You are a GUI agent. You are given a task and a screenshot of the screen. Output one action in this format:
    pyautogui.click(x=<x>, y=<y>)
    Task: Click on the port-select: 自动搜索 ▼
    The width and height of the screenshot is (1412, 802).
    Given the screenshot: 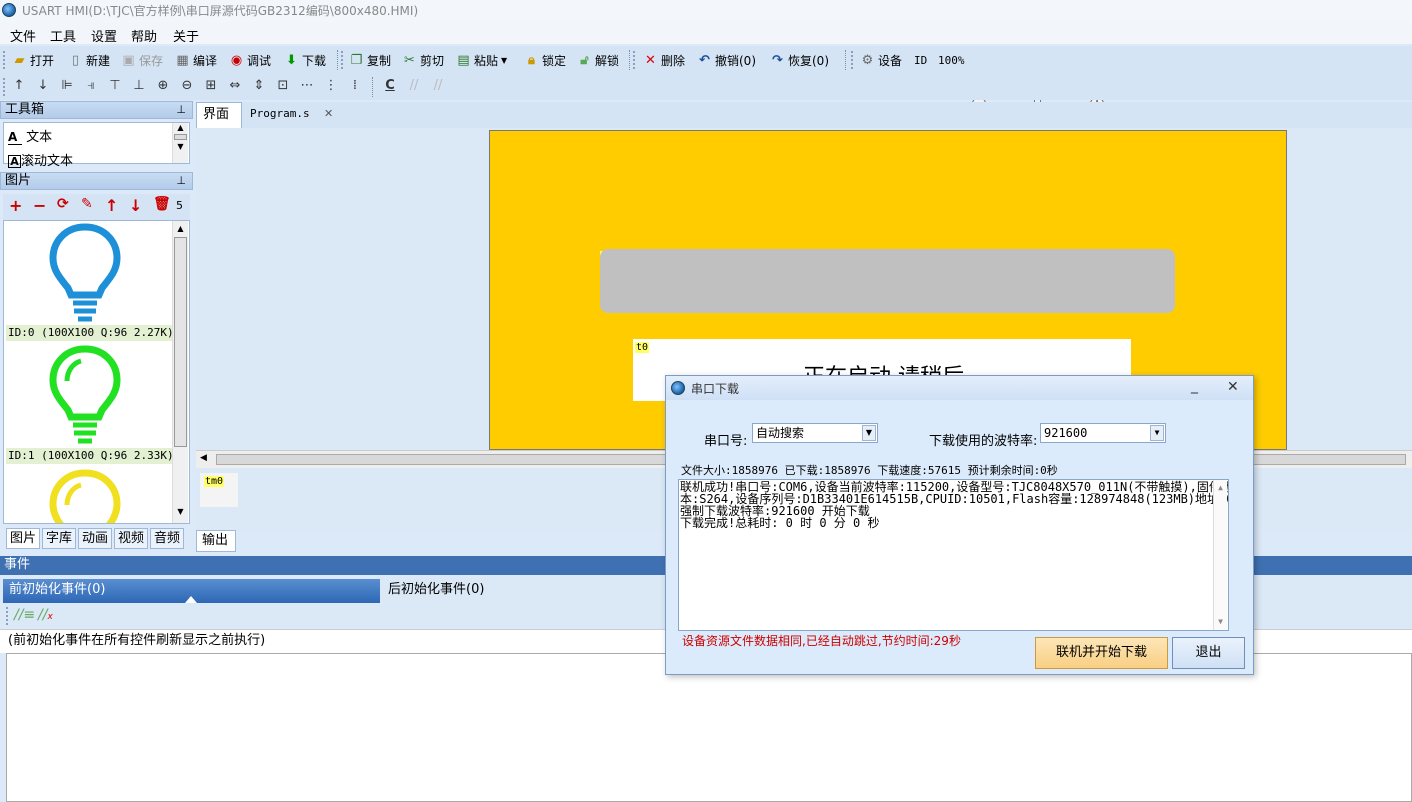 What is the action you would take?
    pyautogui.click(x=815, y=433)
    